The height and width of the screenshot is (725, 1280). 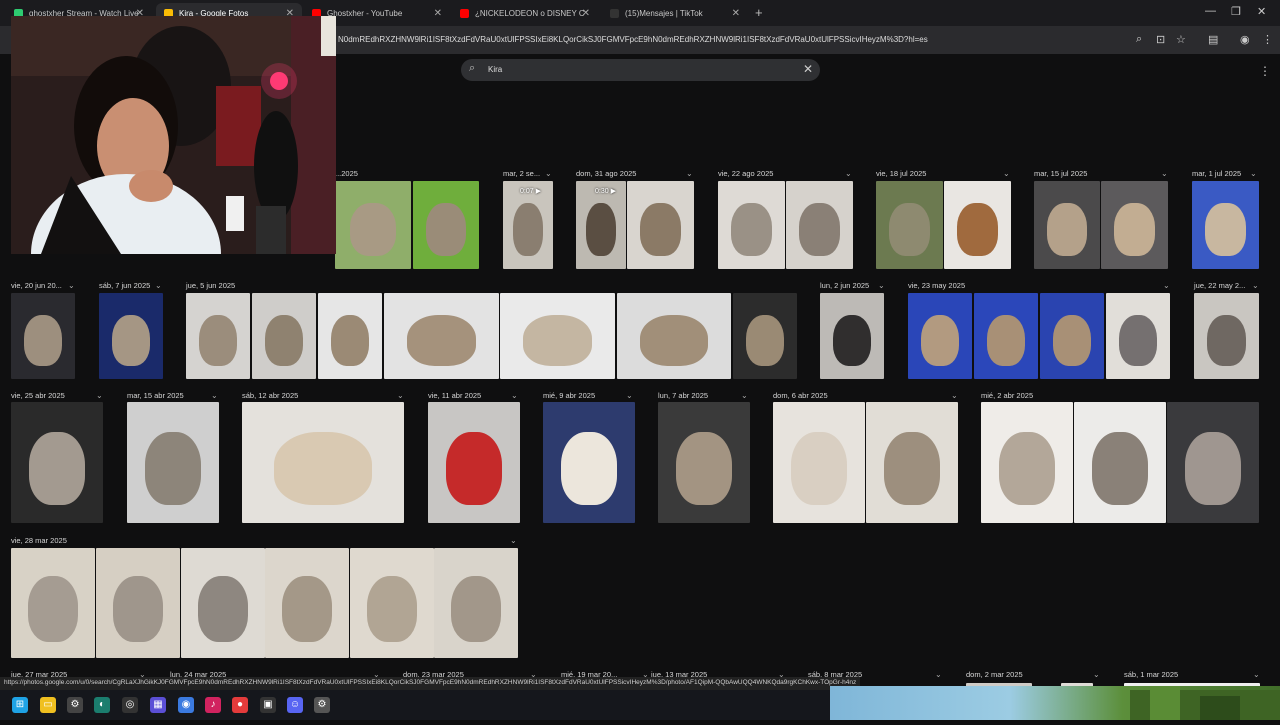 I want to click on record-icon: ●, so click(x=240, y=705).